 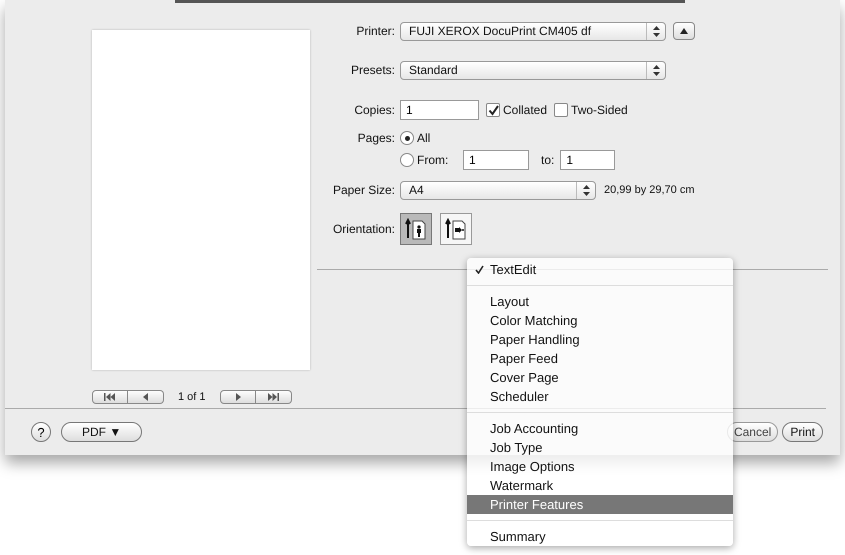 I want to click on next-page-button, so click(x=238, y=397).